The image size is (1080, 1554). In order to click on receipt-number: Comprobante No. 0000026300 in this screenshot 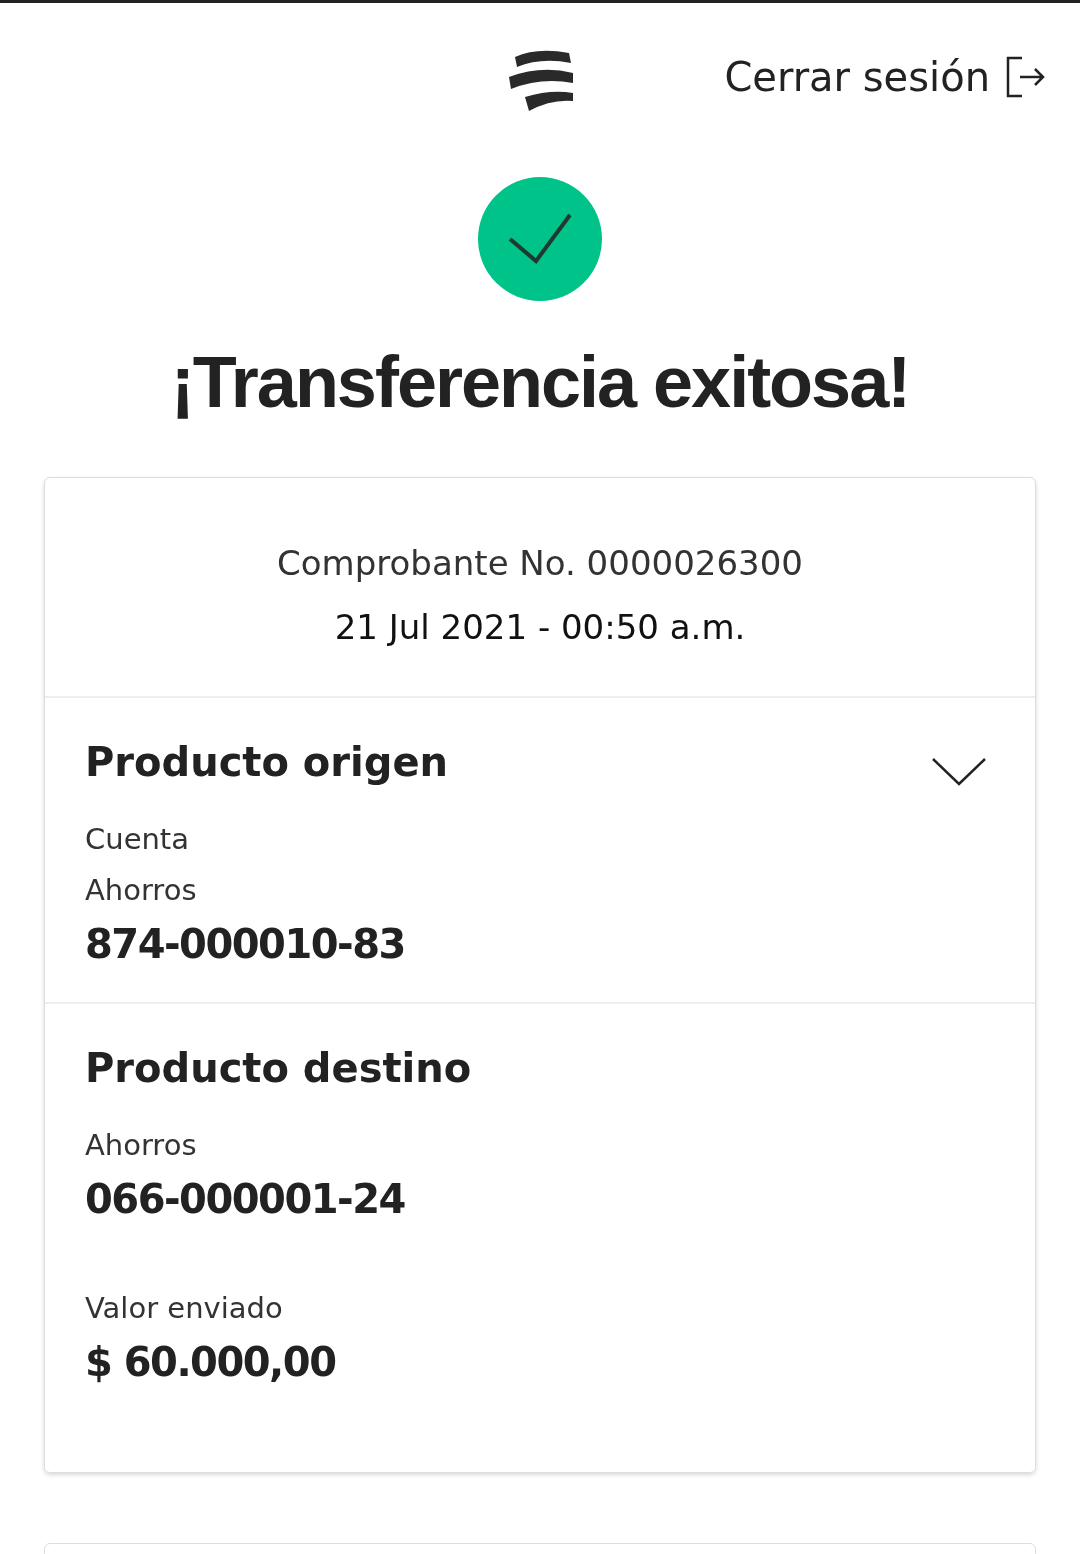, I will do `click(540, 563)`.